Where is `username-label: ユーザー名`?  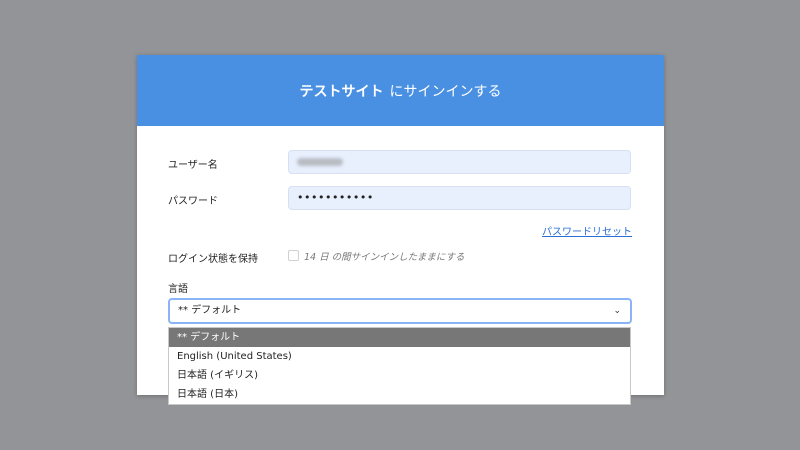
username-label: ユーザー名 is located at coordinates (193, 165).